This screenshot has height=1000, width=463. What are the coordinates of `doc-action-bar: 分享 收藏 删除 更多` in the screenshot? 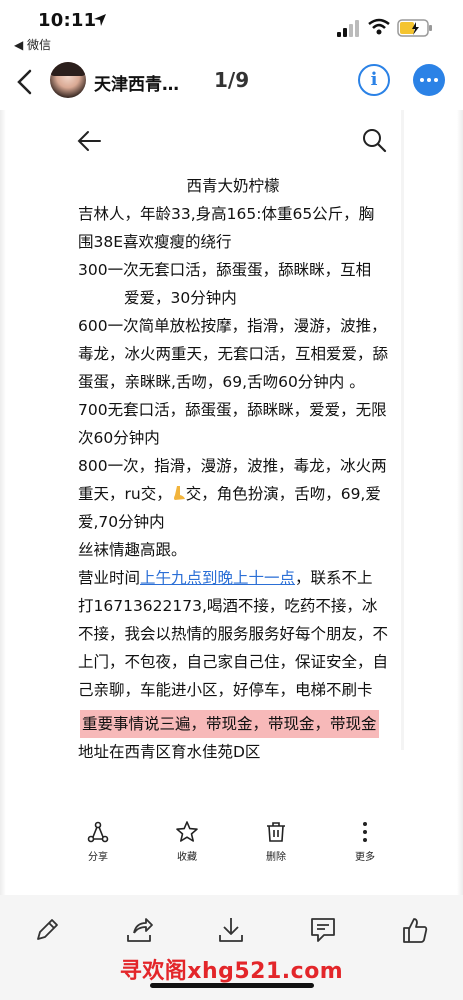 It's located at (230, 846).